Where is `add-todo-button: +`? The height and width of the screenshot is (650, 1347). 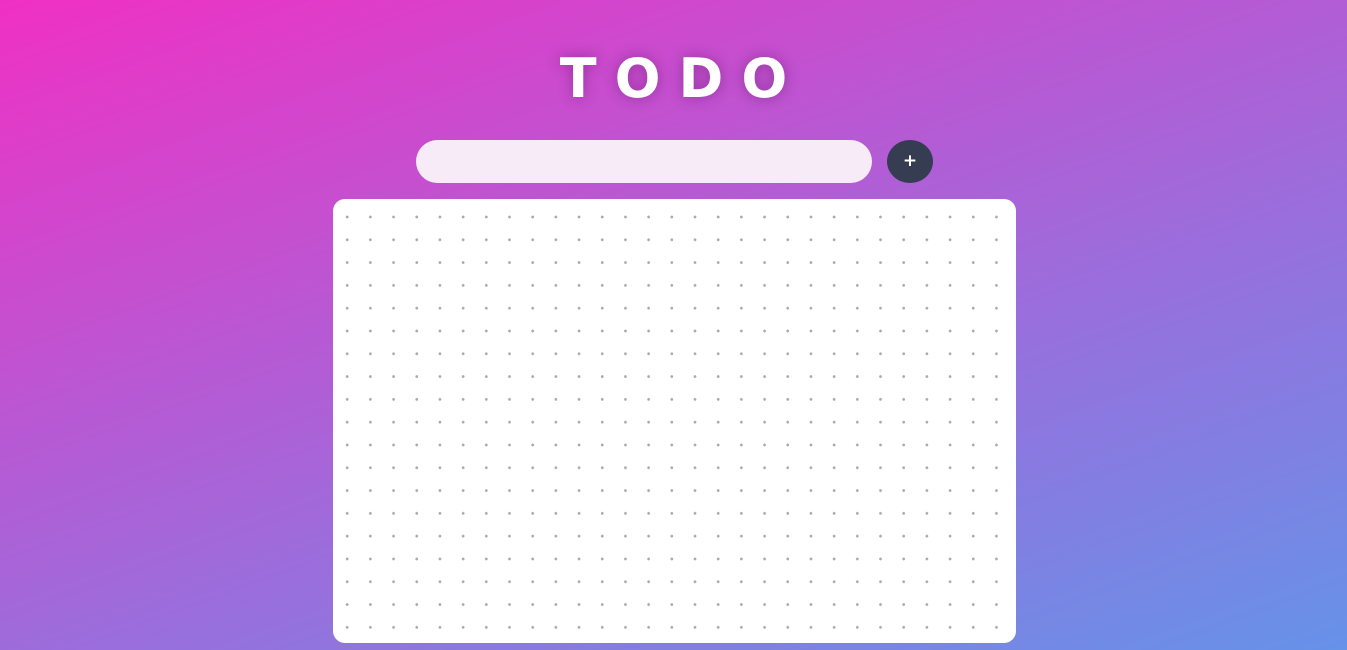
add-todo-button: + is located at coordinates (910, 161).